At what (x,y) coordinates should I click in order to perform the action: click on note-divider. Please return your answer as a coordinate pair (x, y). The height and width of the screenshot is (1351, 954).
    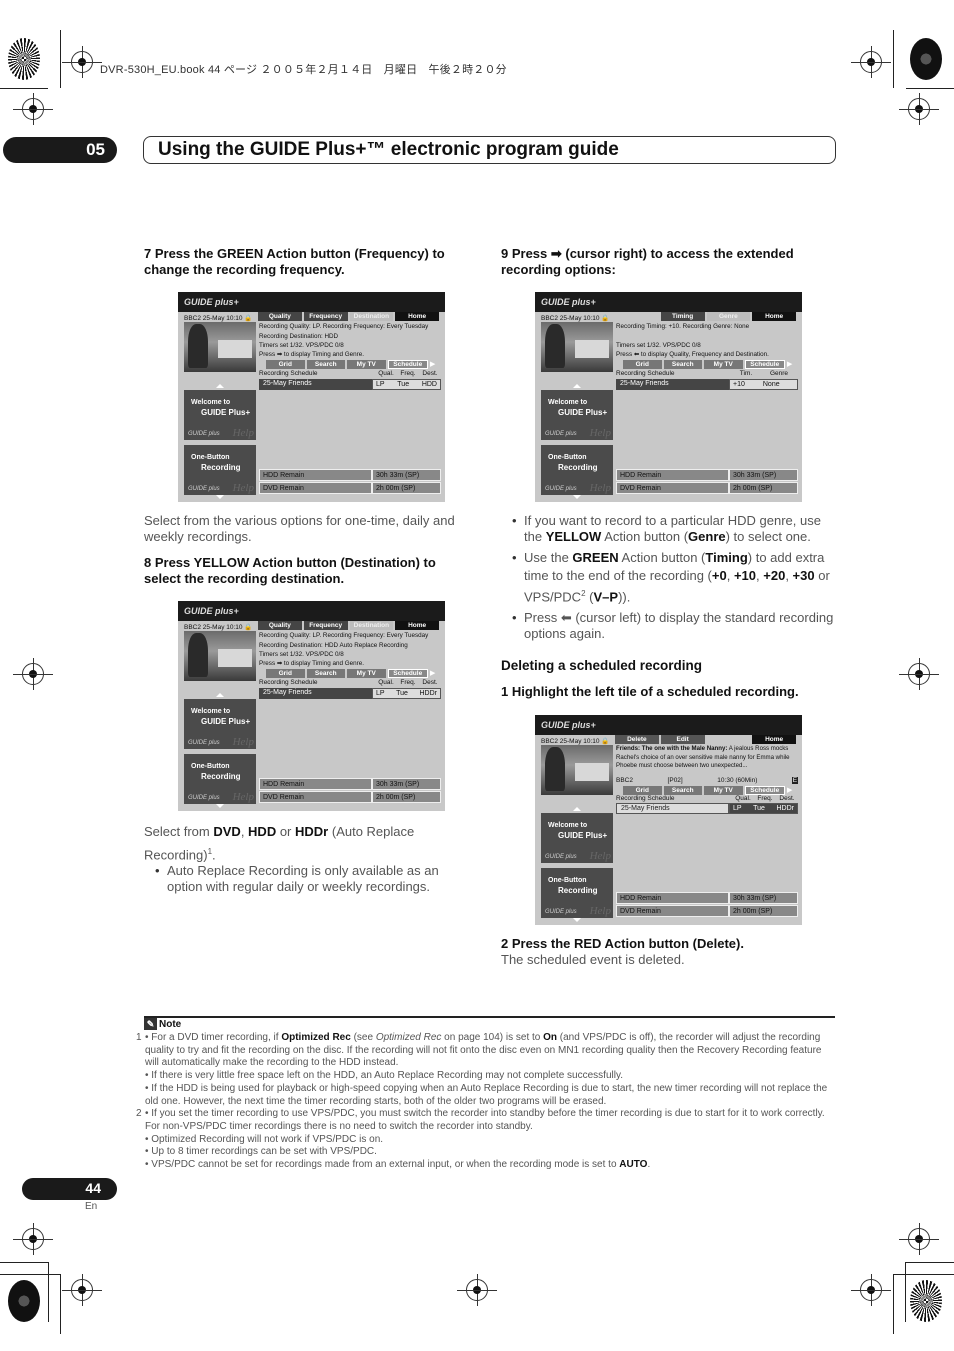
    Looking at the image, I should click on (489, 1017).